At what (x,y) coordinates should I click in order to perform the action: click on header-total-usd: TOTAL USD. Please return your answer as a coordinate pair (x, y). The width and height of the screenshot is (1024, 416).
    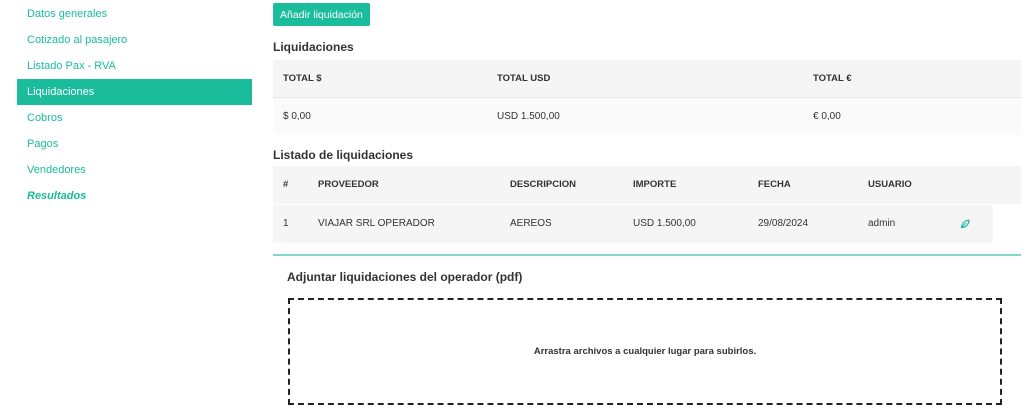
    Looking at the image, I should click on (524, 78).